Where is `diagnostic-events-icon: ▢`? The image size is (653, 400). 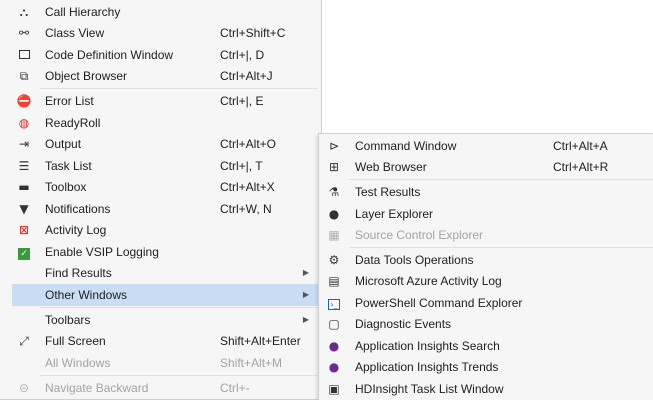 diagnostic-events-icon: ▢ is located at coordinates (334, 324).